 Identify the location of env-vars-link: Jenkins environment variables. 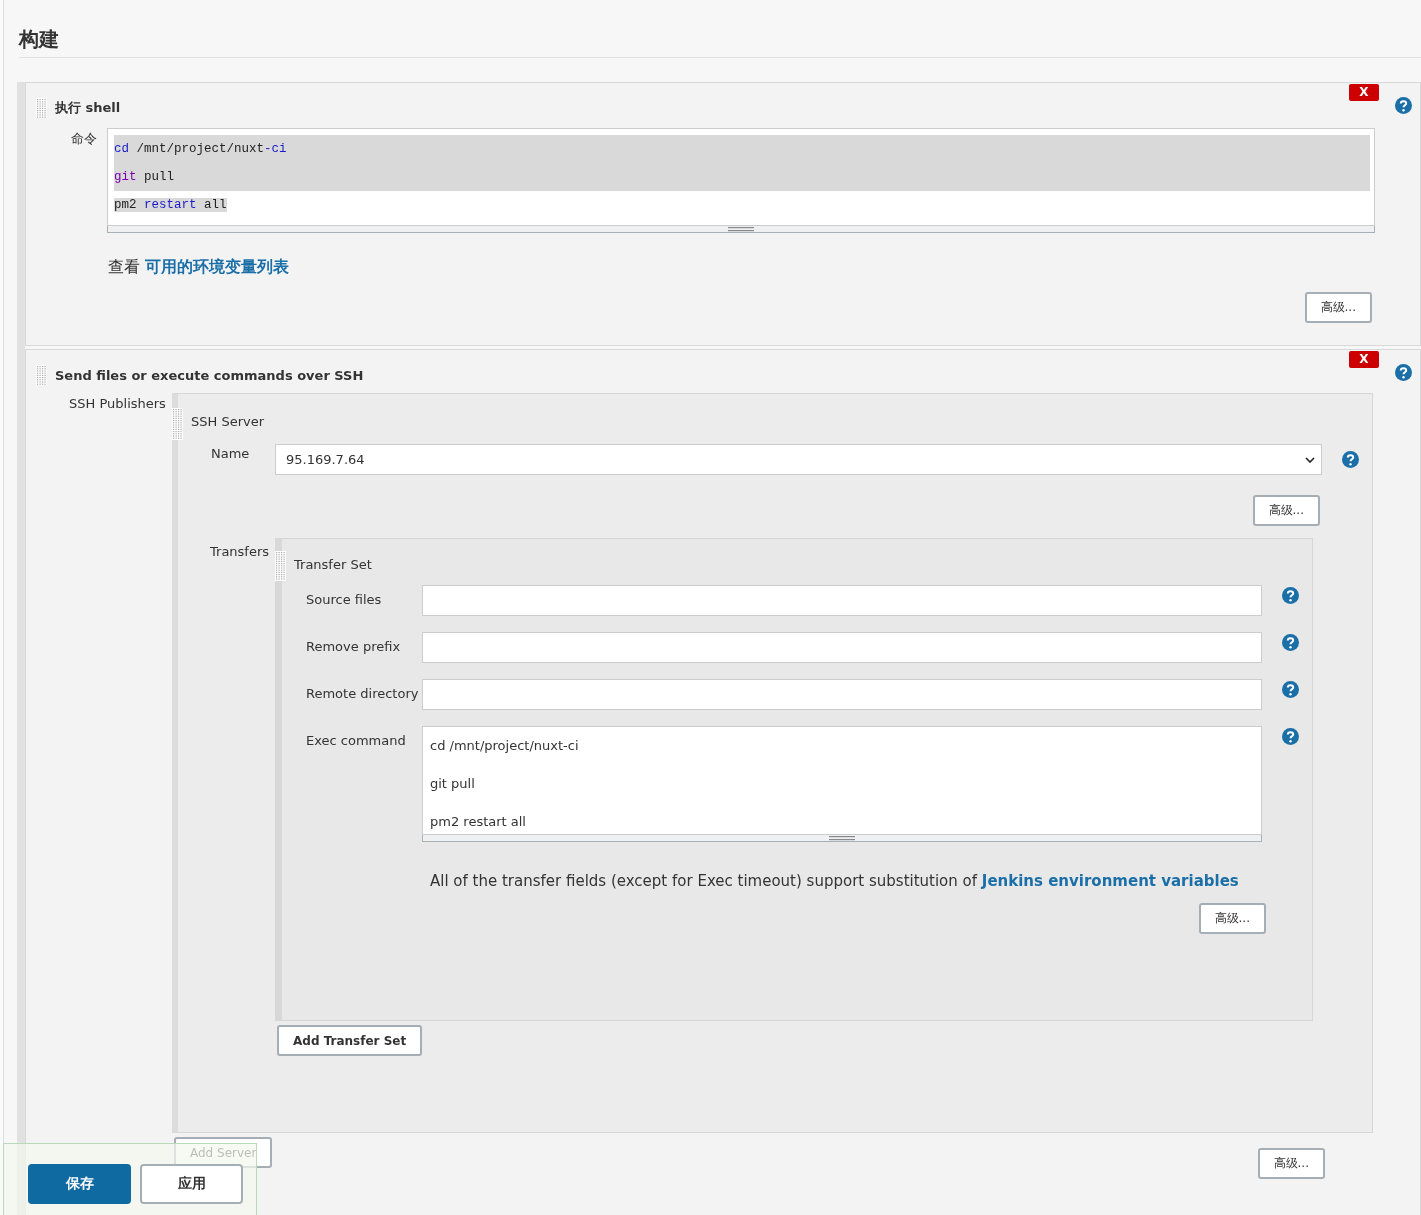
(1110, 881).